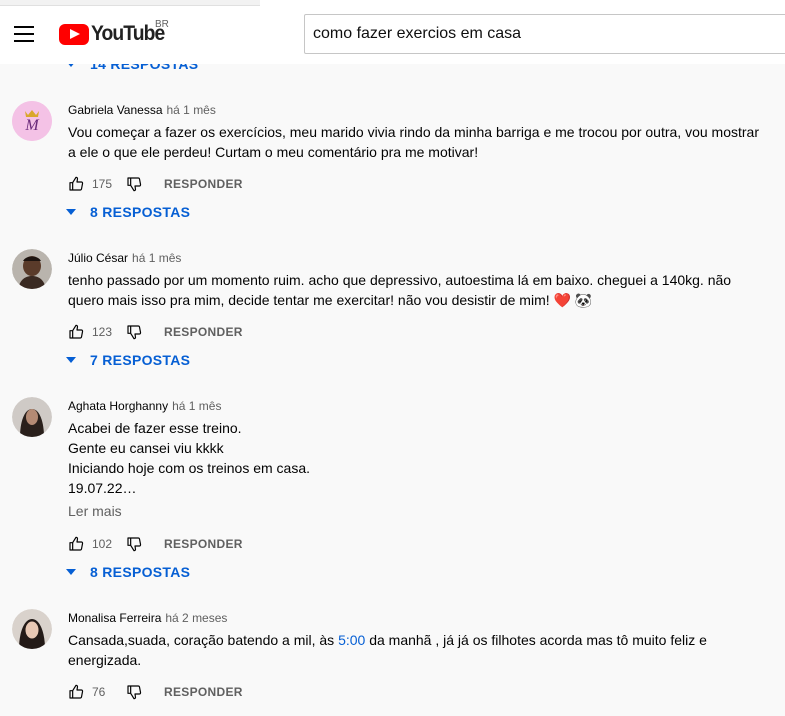  I want to click on comment-date: há 2 meses, so click(196, 618).